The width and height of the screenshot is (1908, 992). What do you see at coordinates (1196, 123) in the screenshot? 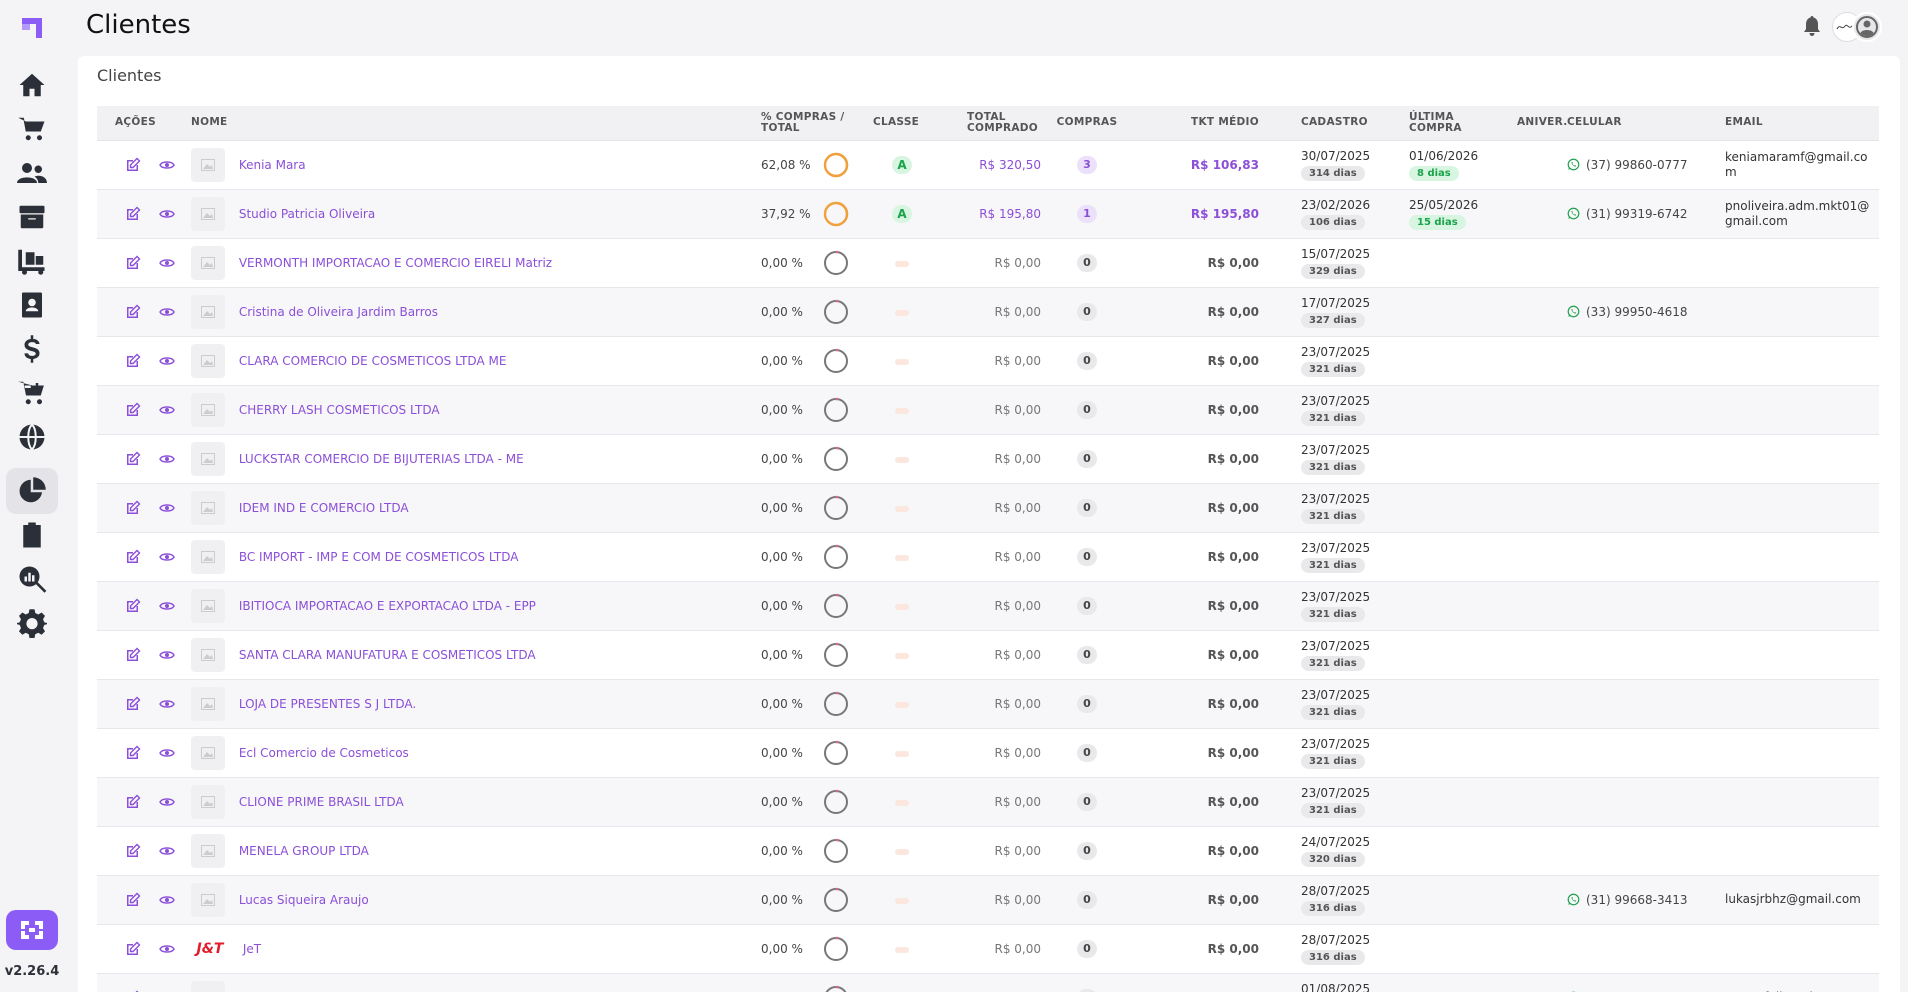
I see `col-tkt: TKT MÉDIO` at bounding box center [1196, 123].